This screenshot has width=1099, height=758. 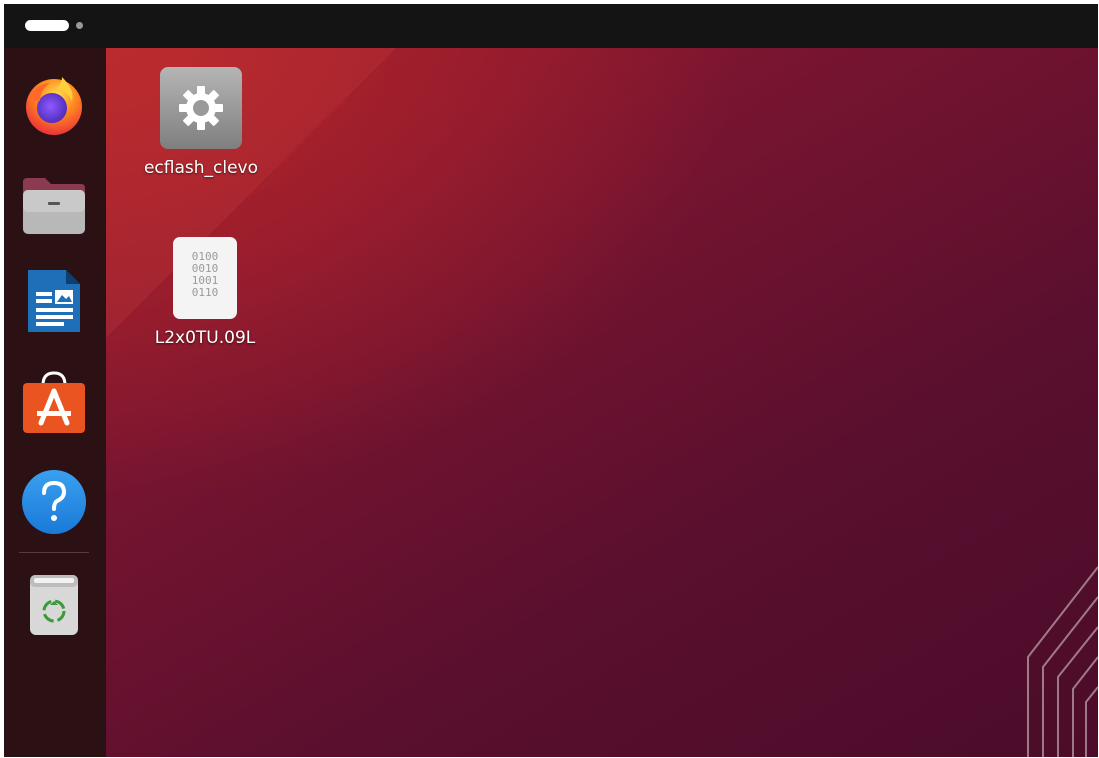 I want to click on binary-line: 0110, so click(x=205, y=292).